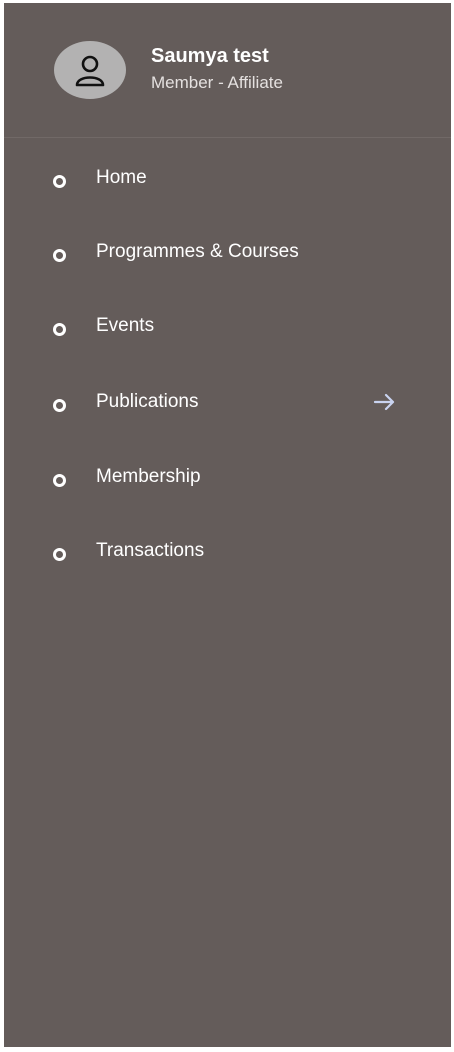 This screenshot has width=454, height=1052. I want to click on menu-item-membership: Membership, so click(227, 483).